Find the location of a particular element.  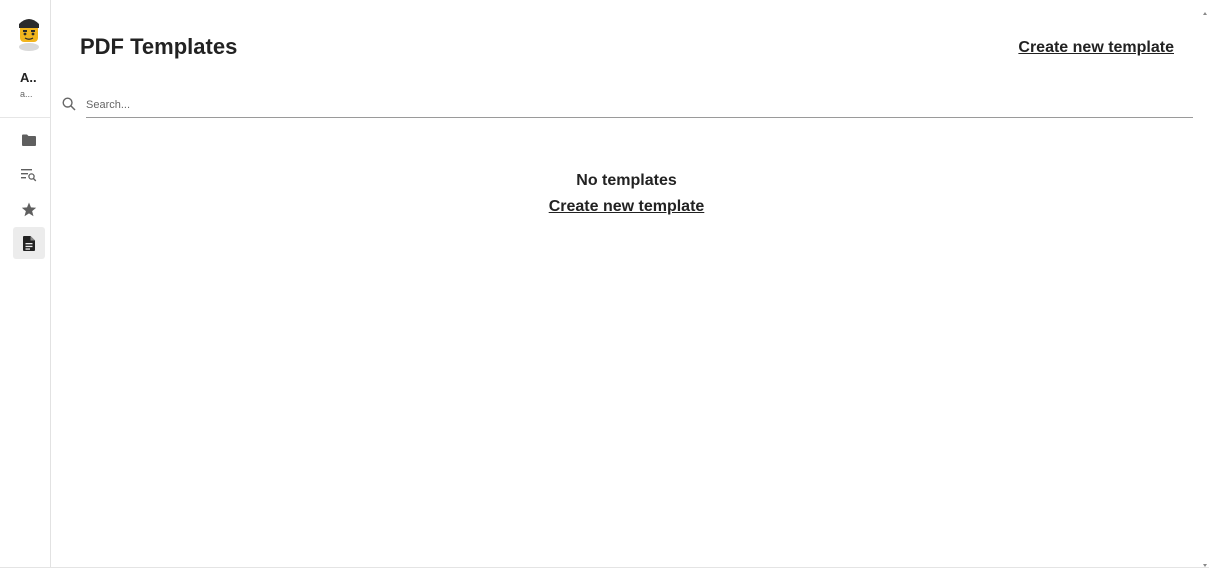

sidebar-item-pdf-templates is located at coordinates (29, 243).